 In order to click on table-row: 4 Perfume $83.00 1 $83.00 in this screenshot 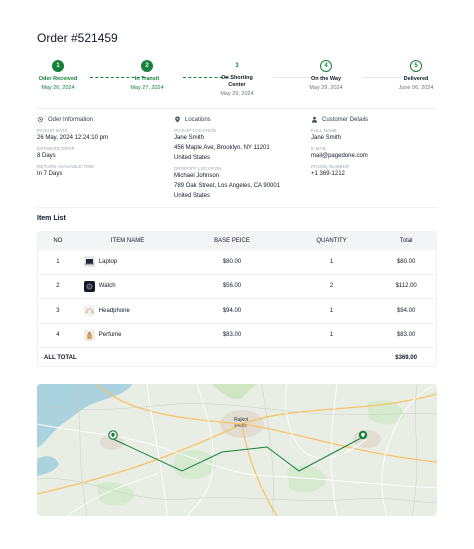, I will do `click(237, 336)`.